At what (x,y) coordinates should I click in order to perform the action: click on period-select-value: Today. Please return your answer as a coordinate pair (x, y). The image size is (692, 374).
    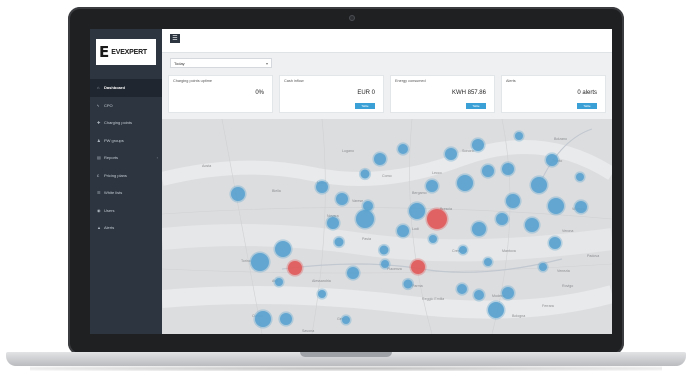
    Looking at the image, I should click on (179, 63).